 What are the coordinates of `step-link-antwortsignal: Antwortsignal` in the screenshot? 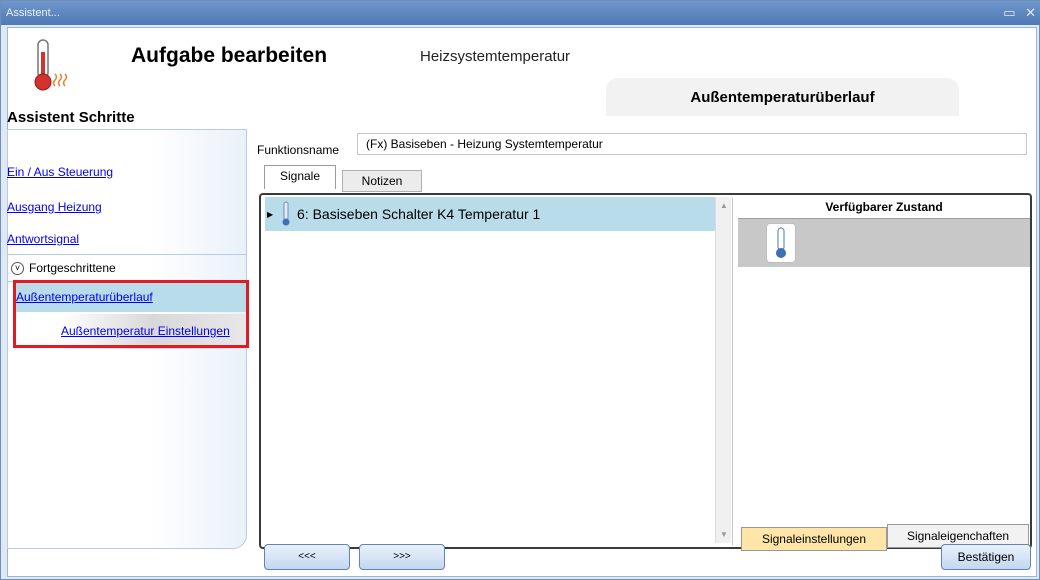 It's located at (43, 239).